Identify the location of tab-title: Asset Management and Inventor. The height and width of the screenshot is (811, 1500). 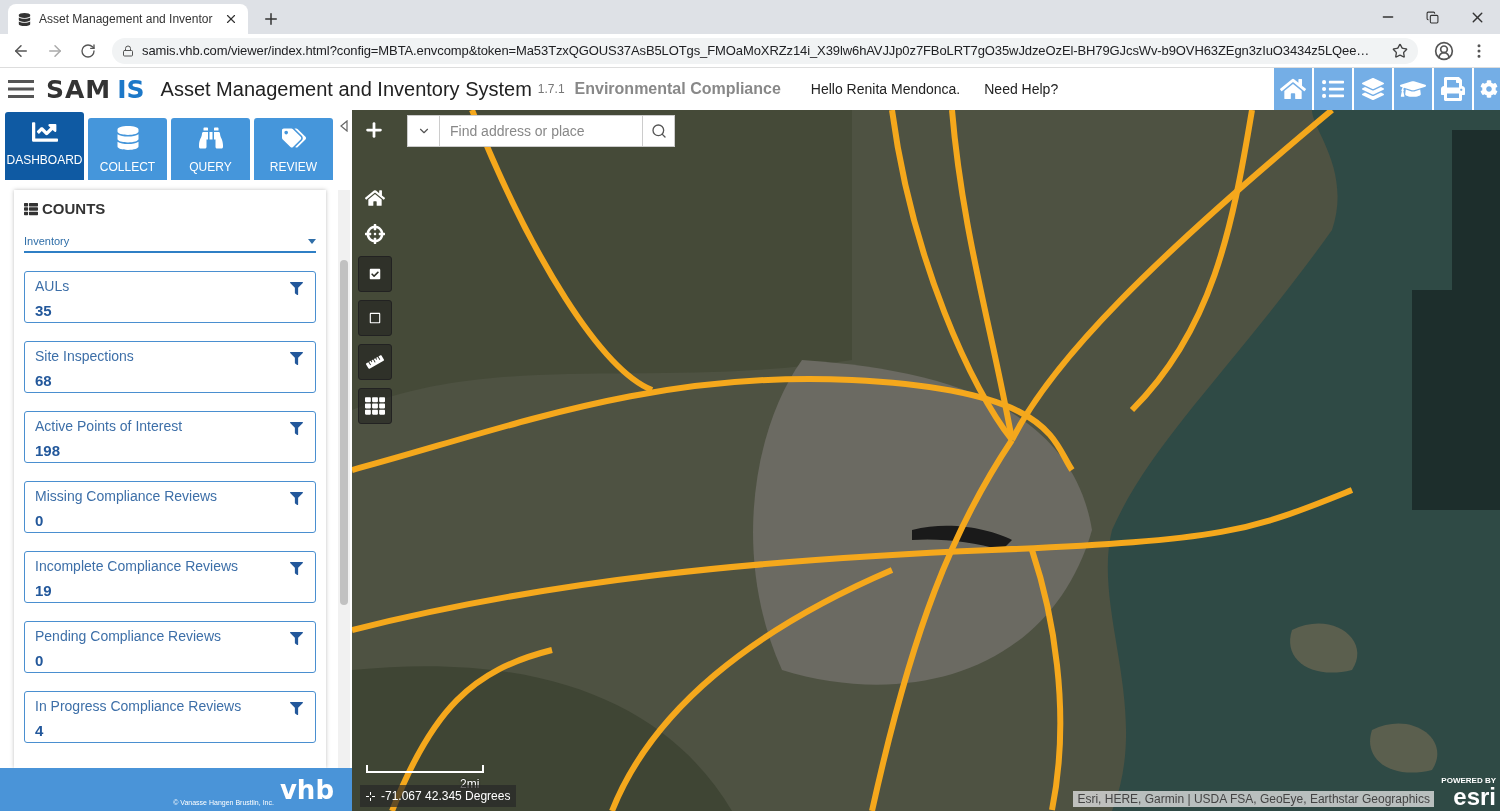
(126, 19).